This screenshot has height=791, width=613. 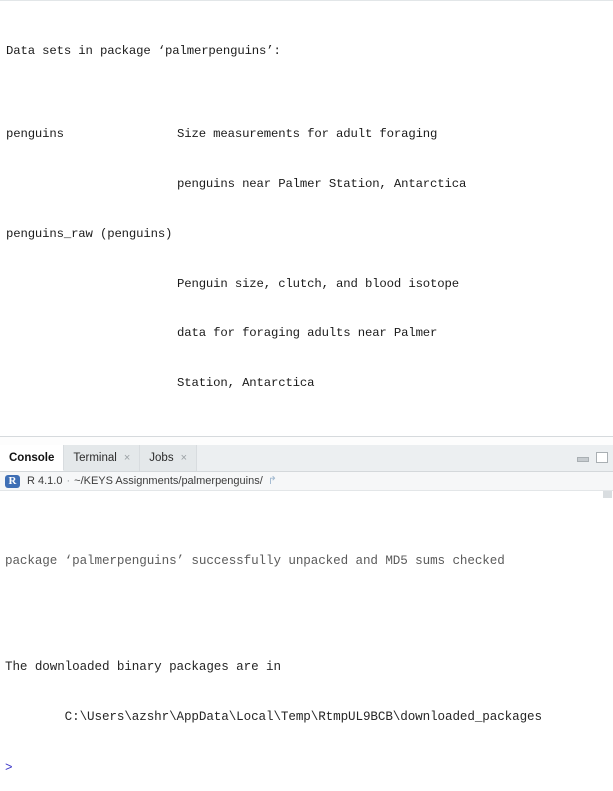 I want to click on dataset-description-line: data for foraging adults near Palmer, so click(x=307, y=333).